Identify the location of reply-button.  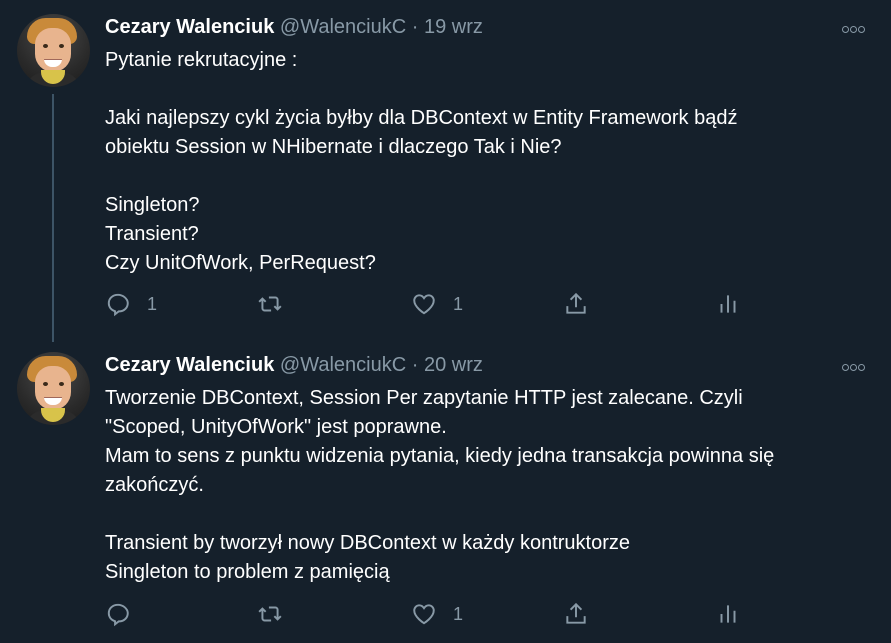
(126, 614).